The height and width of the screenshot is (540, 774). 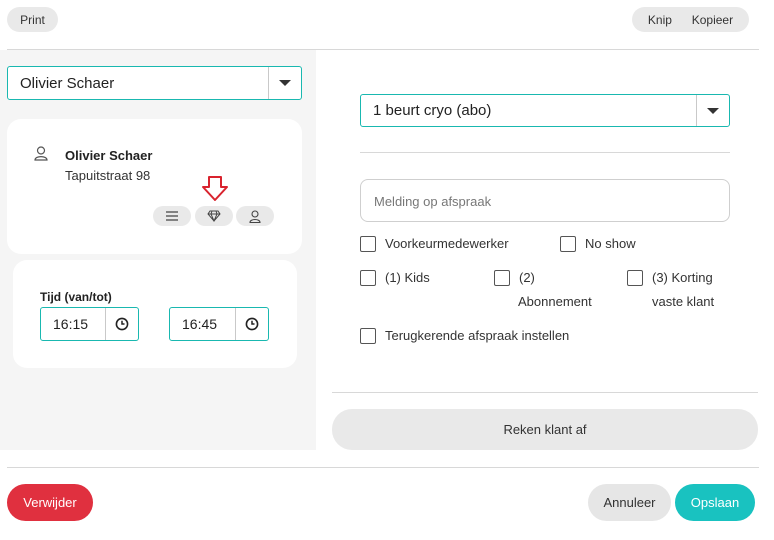 I want to click on checkbox-label: (2) Abonnement, so click(x=555, y=290).